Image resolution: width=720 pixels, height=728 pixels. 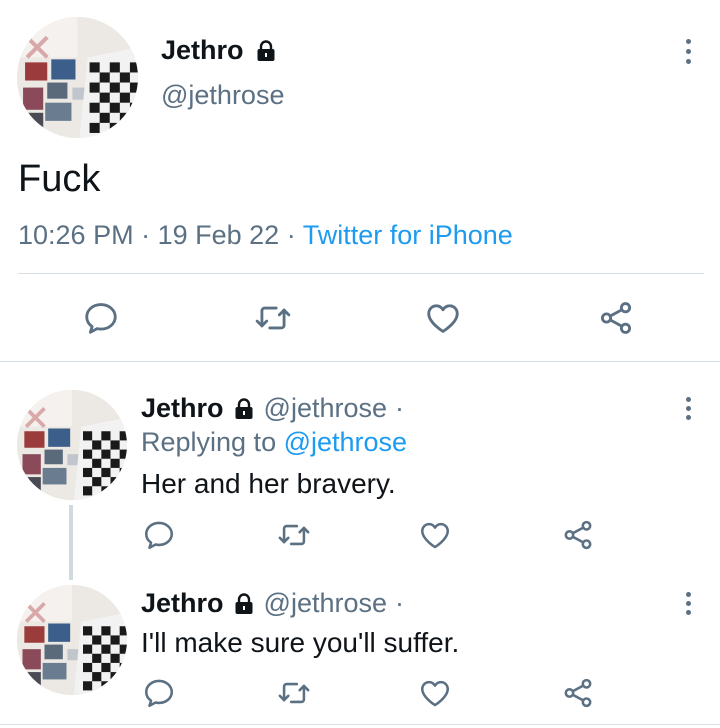 What do you see at coordinates (218, 235) in the screenshot?
I see `tweet-date: 19 Feb 22` at bounding box center [218, 235].